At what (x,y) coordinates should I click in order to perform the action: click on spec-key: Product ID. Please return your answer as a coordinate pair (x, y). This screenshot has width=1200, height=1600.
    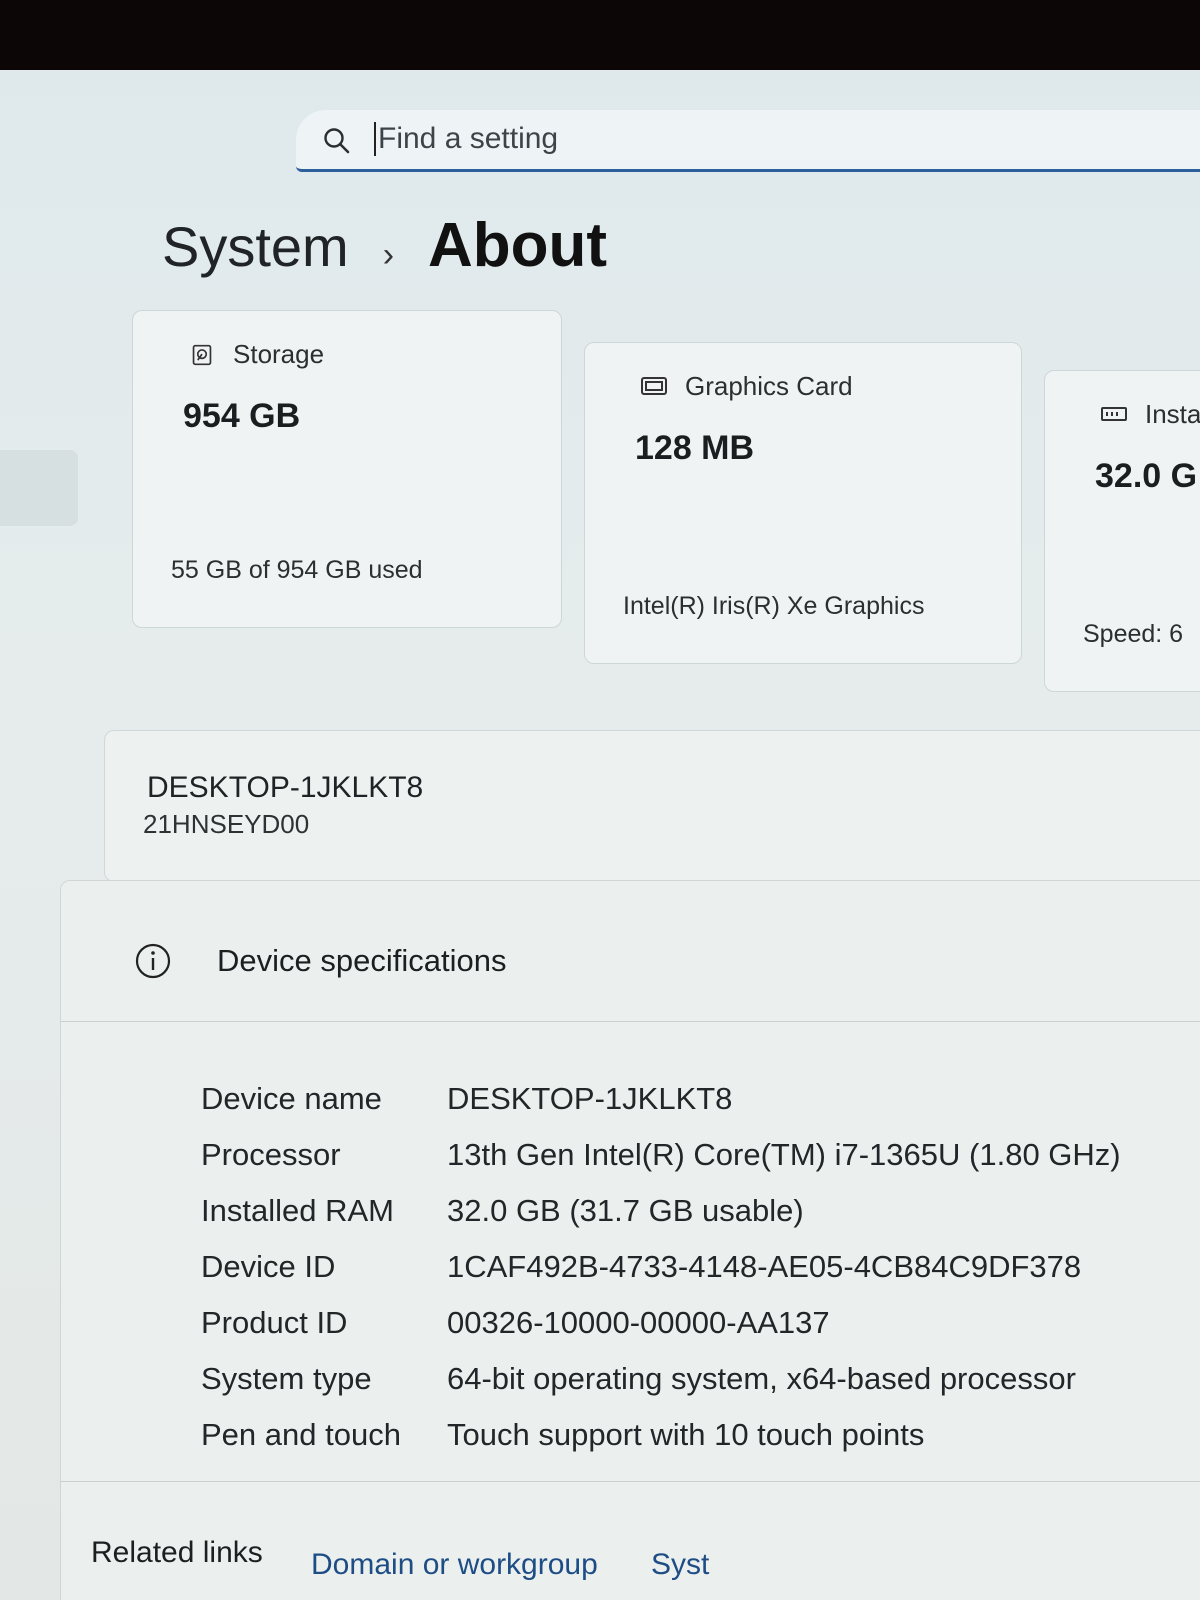
    Looking at the image, I should click on (274, 1322).